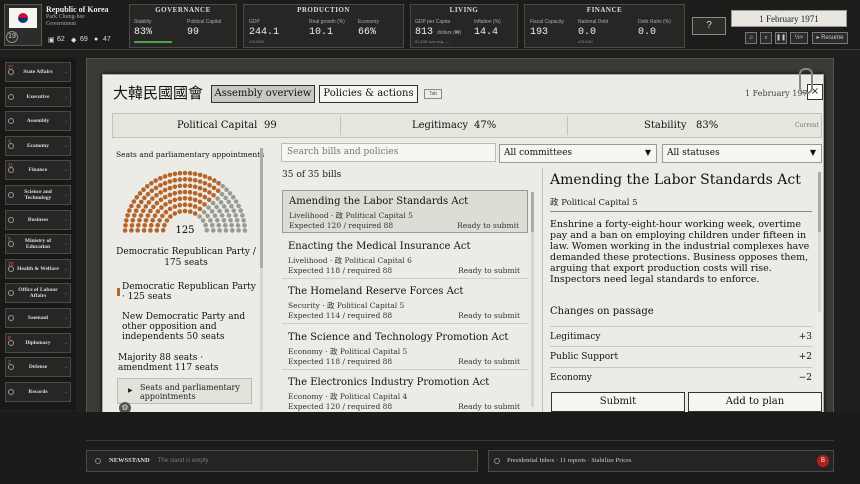 The width and height of the screenshot is (860, 484). What do you see at coordinates (340, 406) in the screenshot?
I see `bill-expected: Expected 120 / required 88` at bounding box center [340, 406].